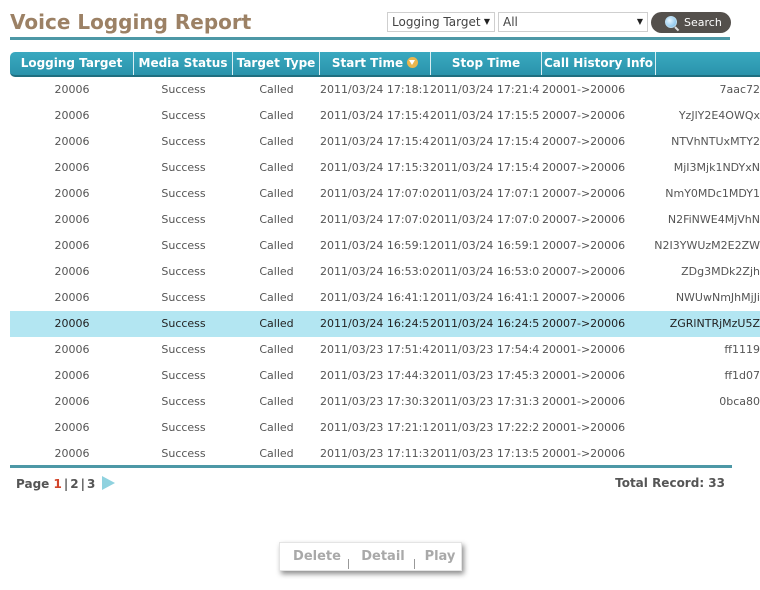 The image size is (760, 590). I want to click on cell-stop-time: 2011/03/24 17:07:04, so click(485, 219).